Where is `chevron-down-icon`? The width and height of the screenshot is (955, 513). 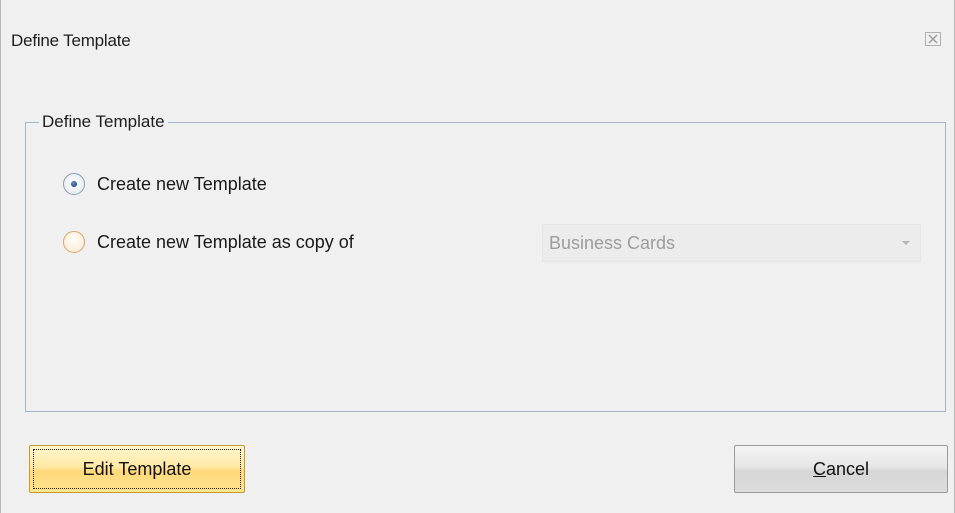 chevron-down-icon is located at coordinates (906, 243).